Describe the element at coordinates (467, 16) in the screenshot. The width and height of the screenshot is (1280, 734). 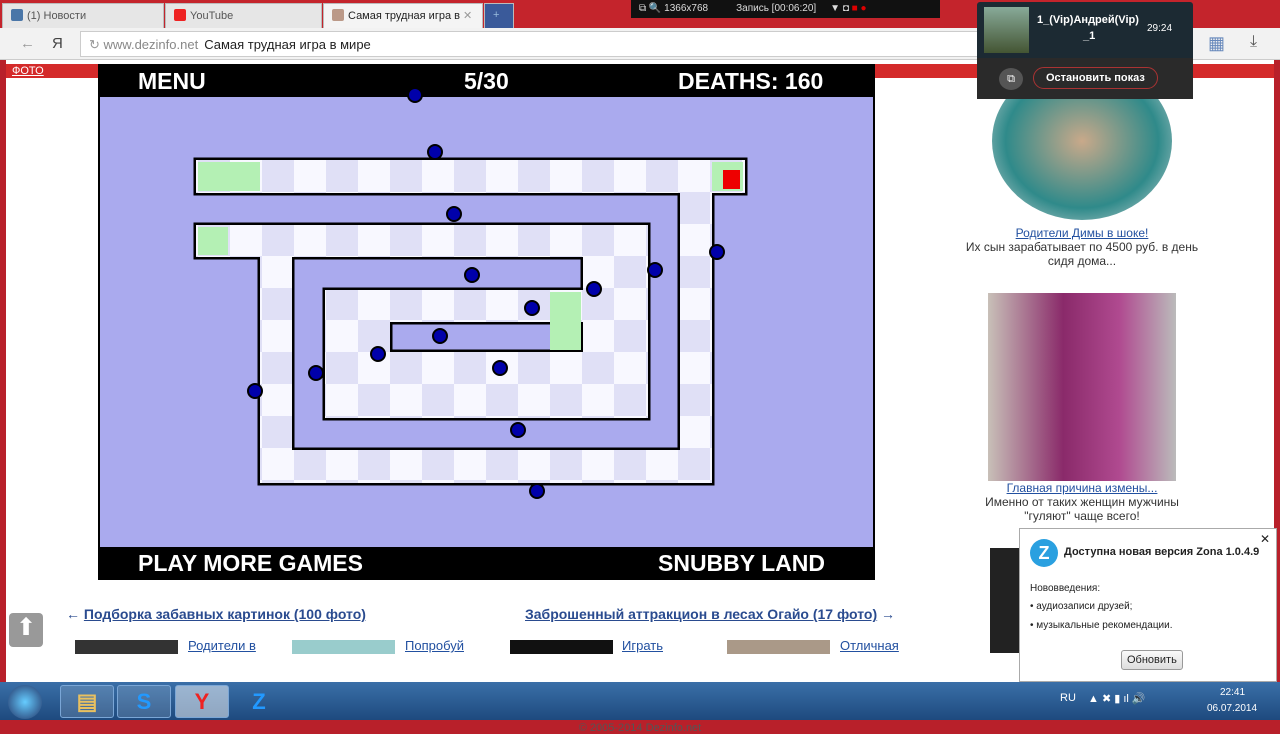
I see `close-tab-icon: ✕` at that location.